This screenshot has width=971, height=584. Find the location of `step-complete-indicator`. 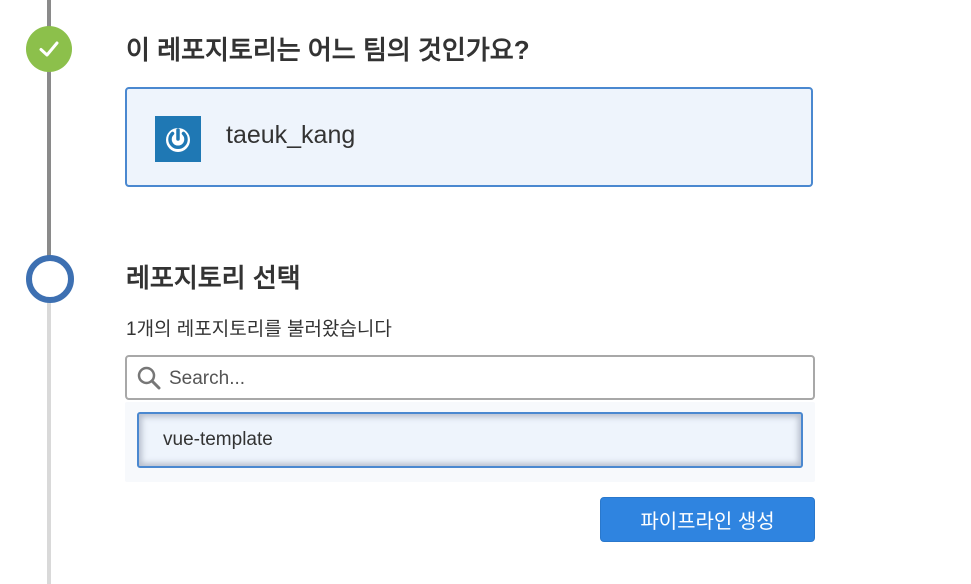

step-complete-indicator is located at coordinates (49, 49).